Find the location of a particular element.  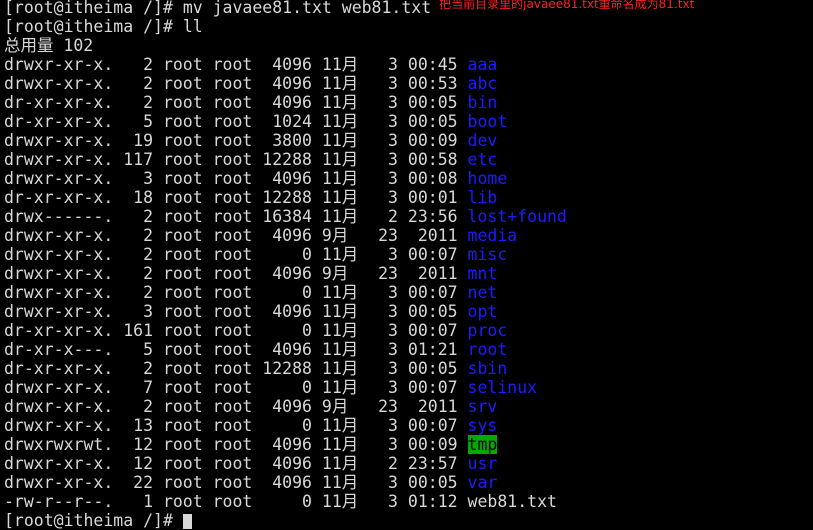

text-cursor is located at coordinates (187, 521).